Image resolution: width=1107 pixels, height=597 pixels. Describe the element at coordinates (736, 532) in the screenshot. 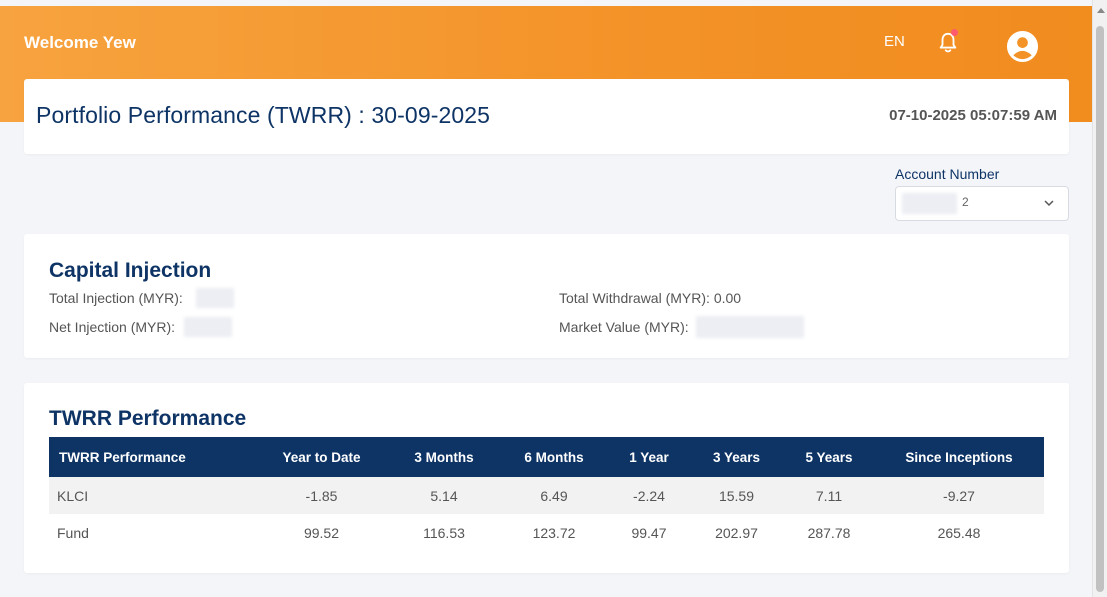

I see `table-cell: 202.97` at that location.